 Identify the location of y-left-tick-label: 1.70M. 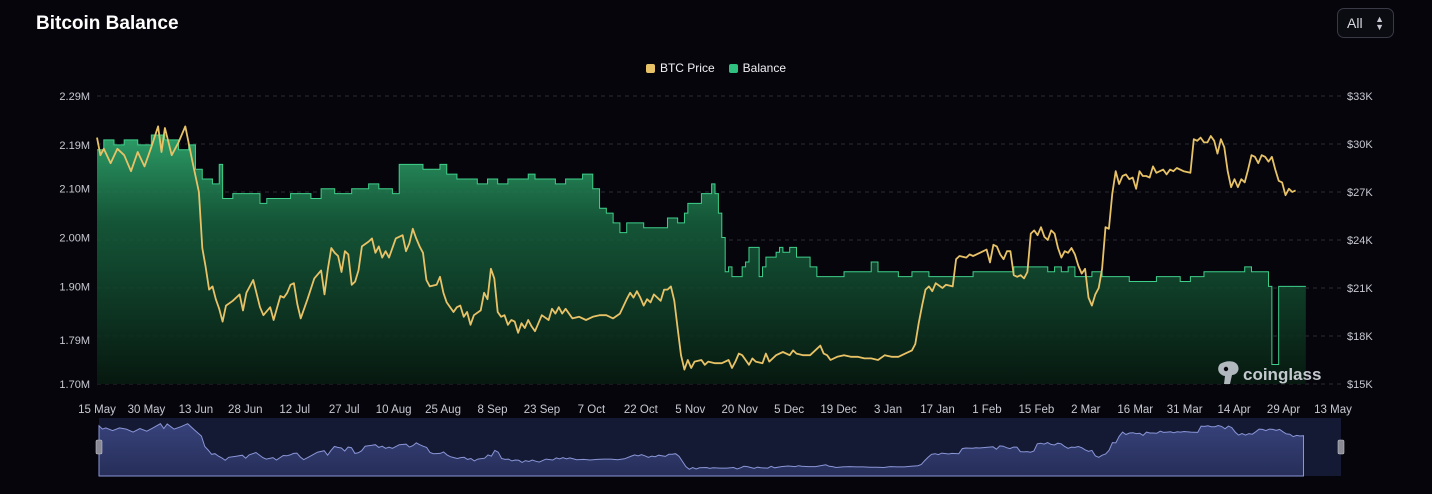
(74, 385).